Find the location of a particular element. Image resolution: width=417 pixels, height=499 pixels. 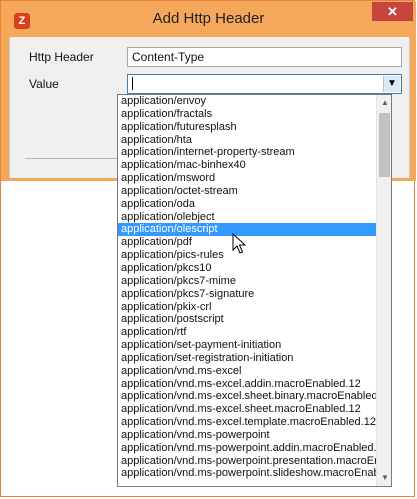

http-header-value: Content-Type is located at coordinates (168, 57).